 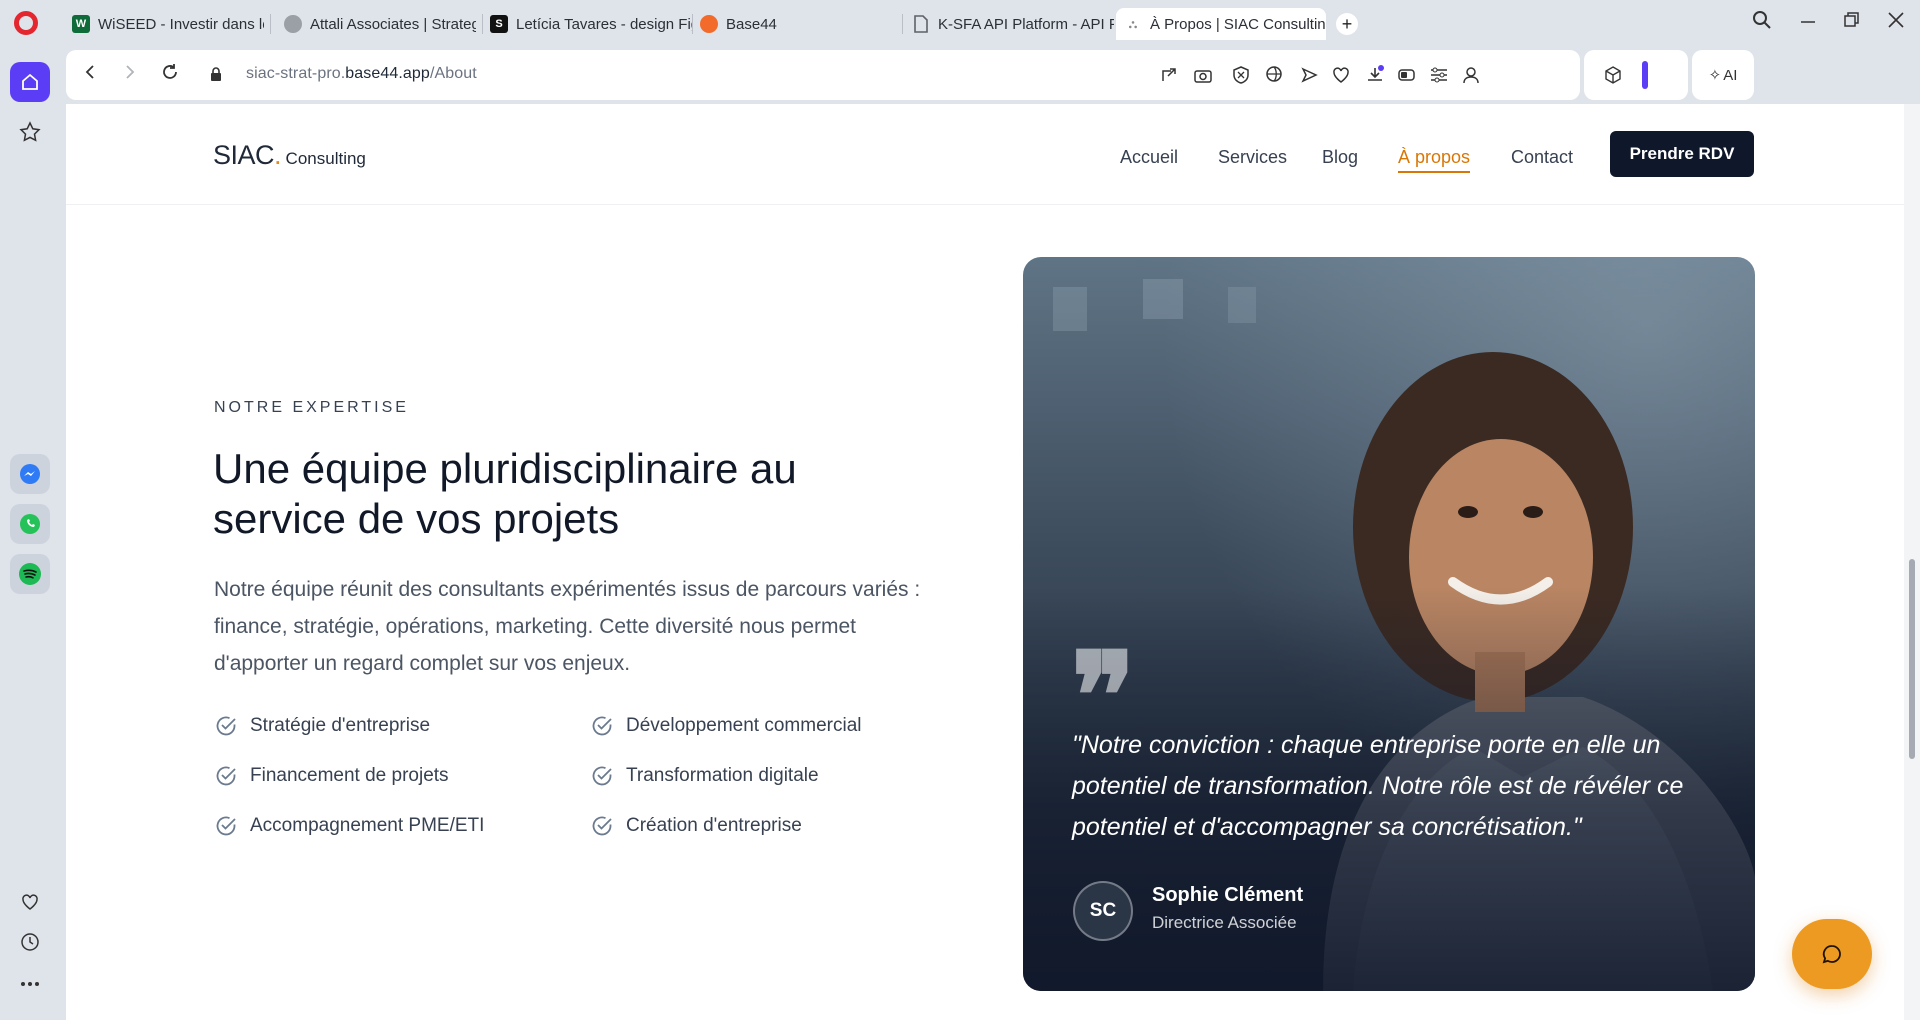 What do you see at coordinates (714, 825) in the screenshot?
I see `feature-label: Création d'entreprise` at bounding box center [714, 825].